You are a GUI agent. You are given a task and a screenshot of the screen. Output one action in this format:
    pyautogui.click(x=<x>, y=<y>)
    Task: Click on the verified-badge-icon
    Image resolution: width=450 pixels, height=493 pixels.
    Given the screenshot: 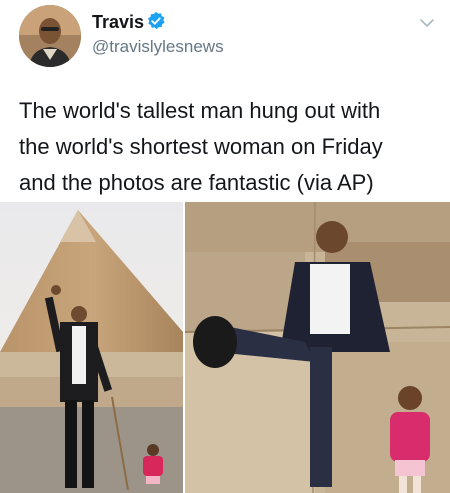 What is the action you would take?
    pyautogui.click(x=156, y=20)
    